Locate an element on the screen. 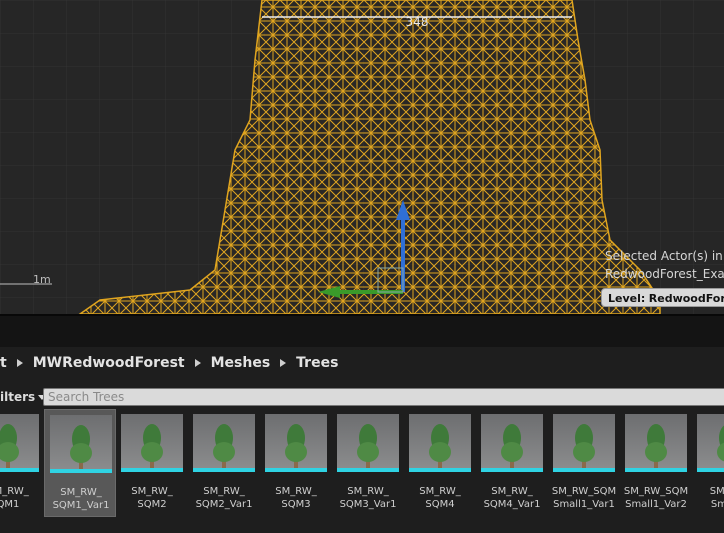  filters-button: ilters is located at coordinates (23, 397).